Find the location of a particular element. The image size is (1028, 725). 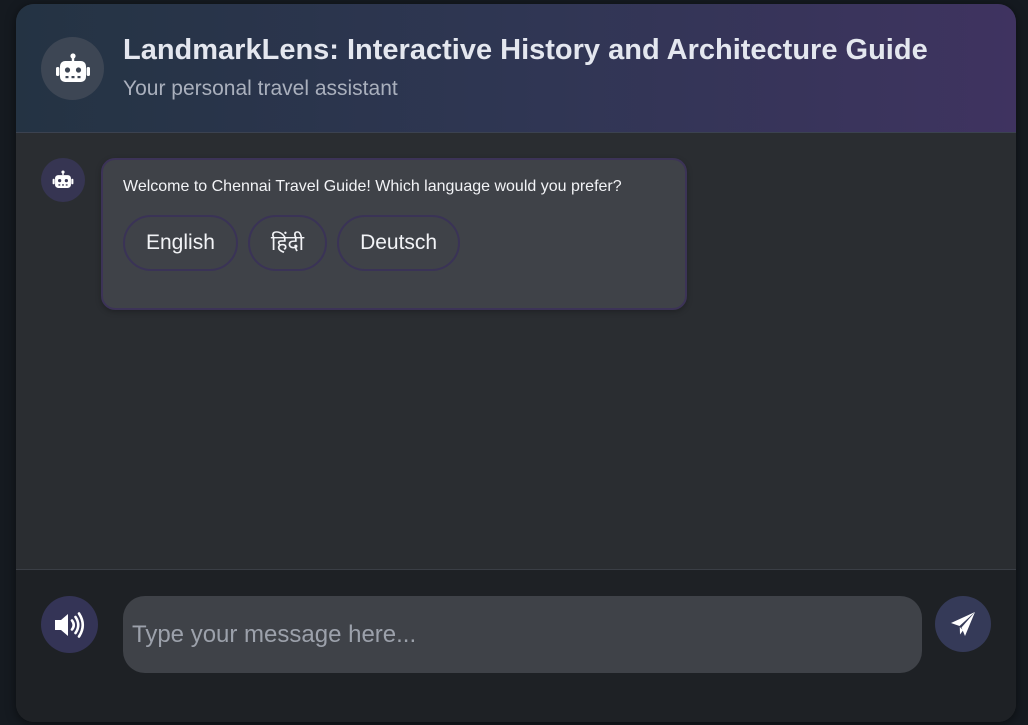

bot-avatar is located at coordinates (63, 180).